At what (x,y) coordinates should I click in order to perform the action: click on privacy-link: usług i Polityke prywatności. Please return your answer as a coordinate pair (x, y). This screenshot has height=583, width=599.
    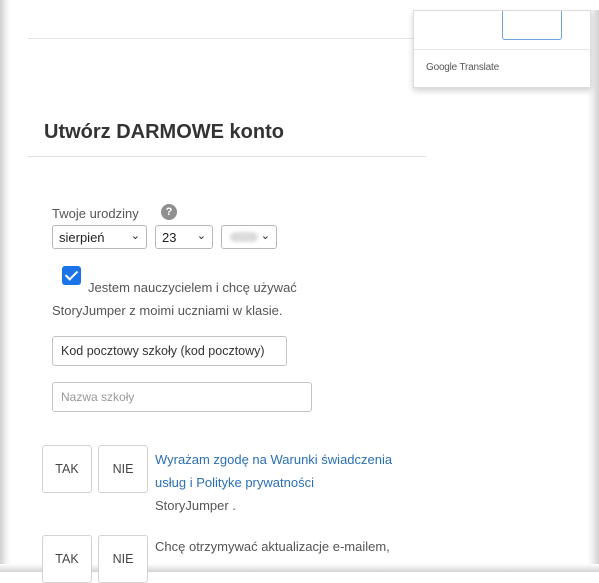
    Looking at the image, I should click on (234, 482).